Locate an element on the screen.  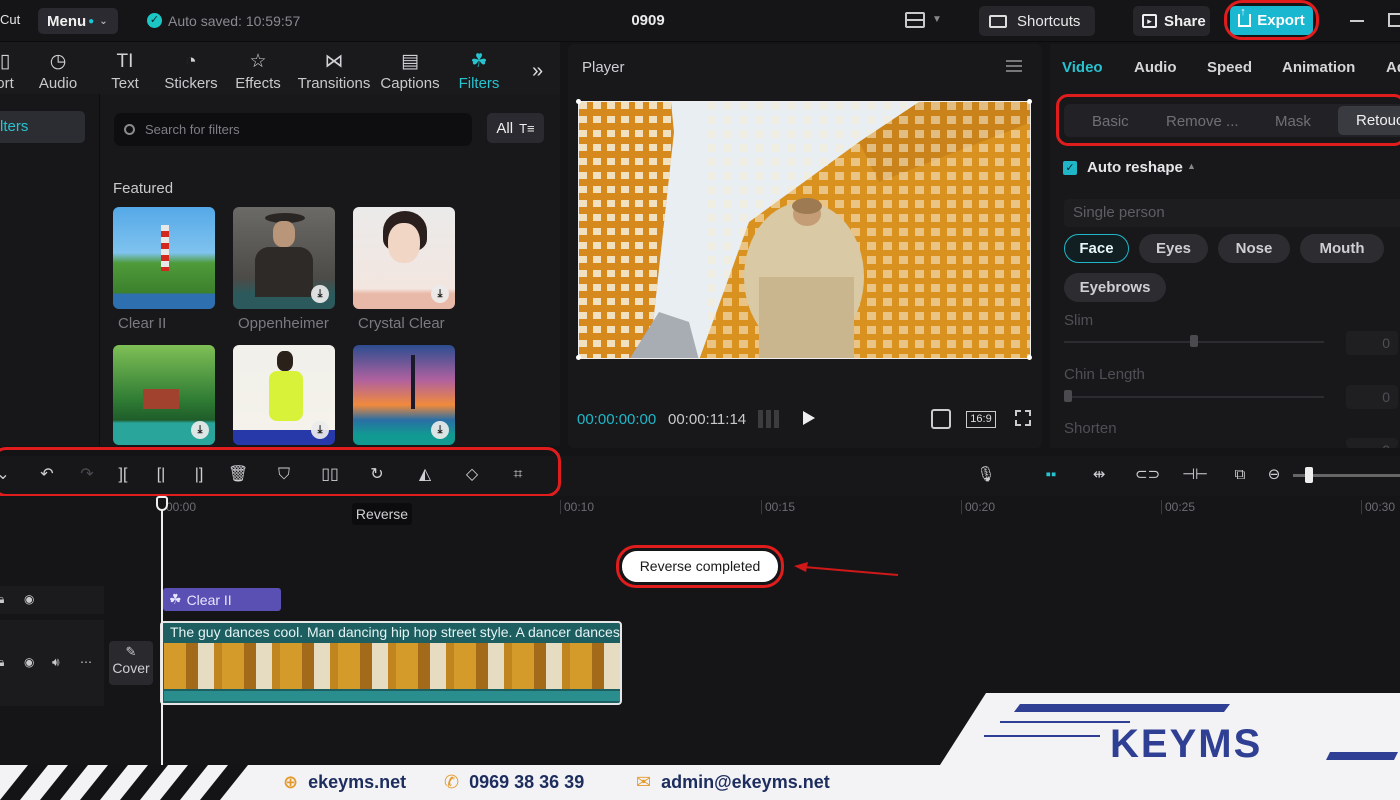
cover-button: ✎ Cover is located at coordinates (131, 663).